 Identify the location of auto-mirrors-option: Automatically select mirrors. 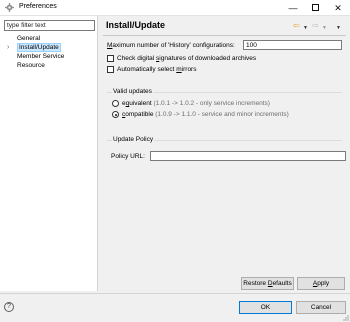
(151, 69).